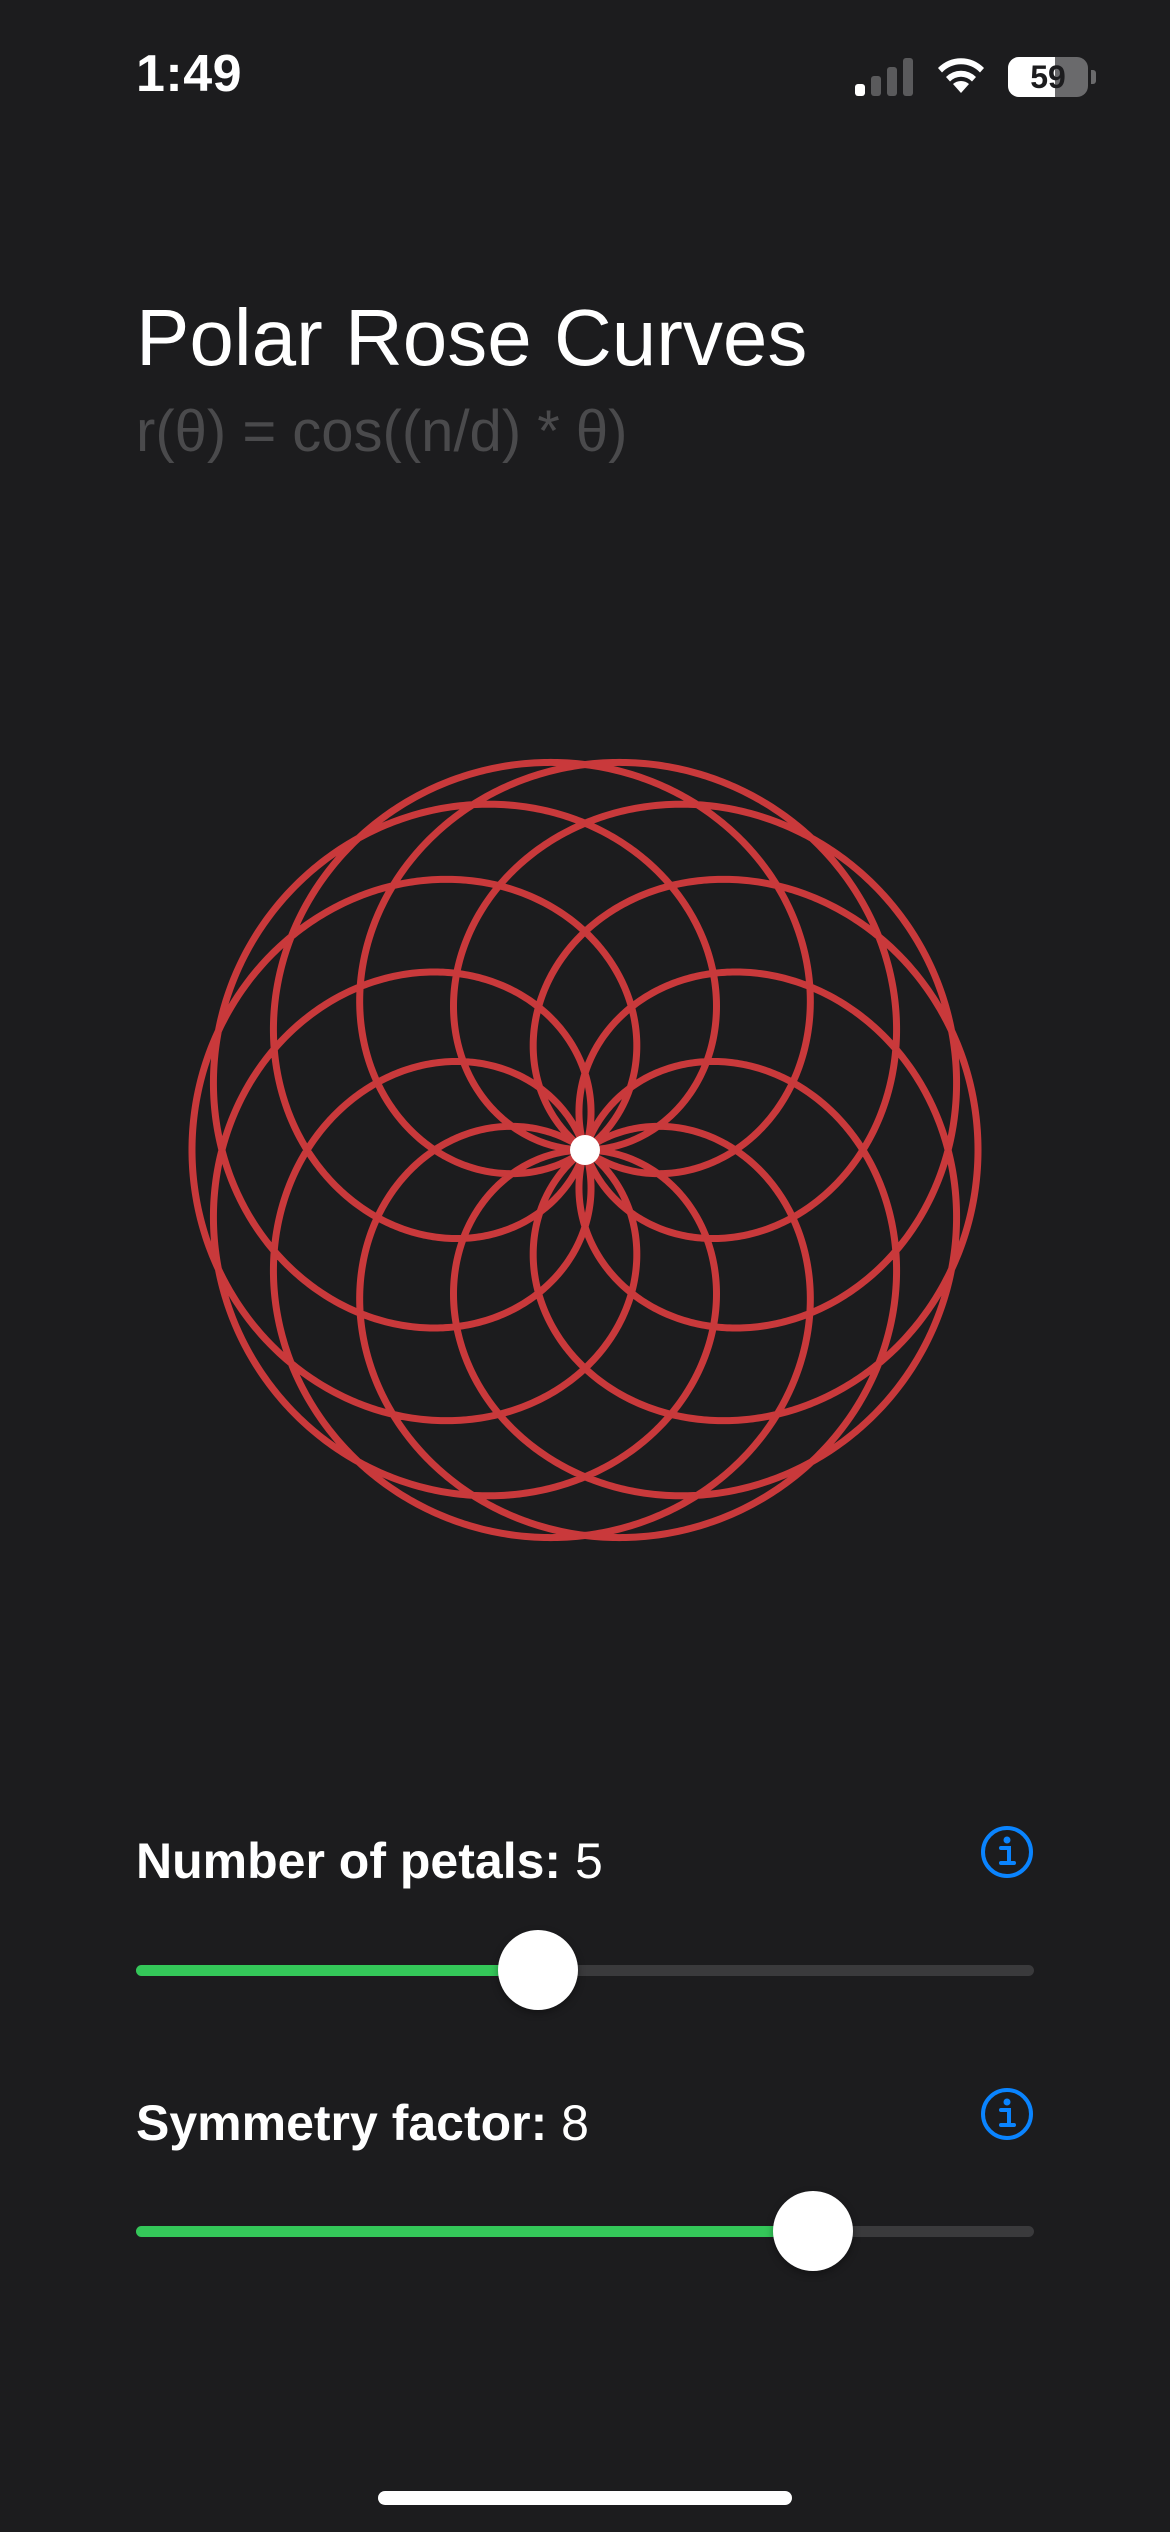 The width and height of the screenshot is (1170, 2532). Describe the element at coordinates (349, 1861) in the screenshot. I see `petals-label-text: Number of petals:` at that location.